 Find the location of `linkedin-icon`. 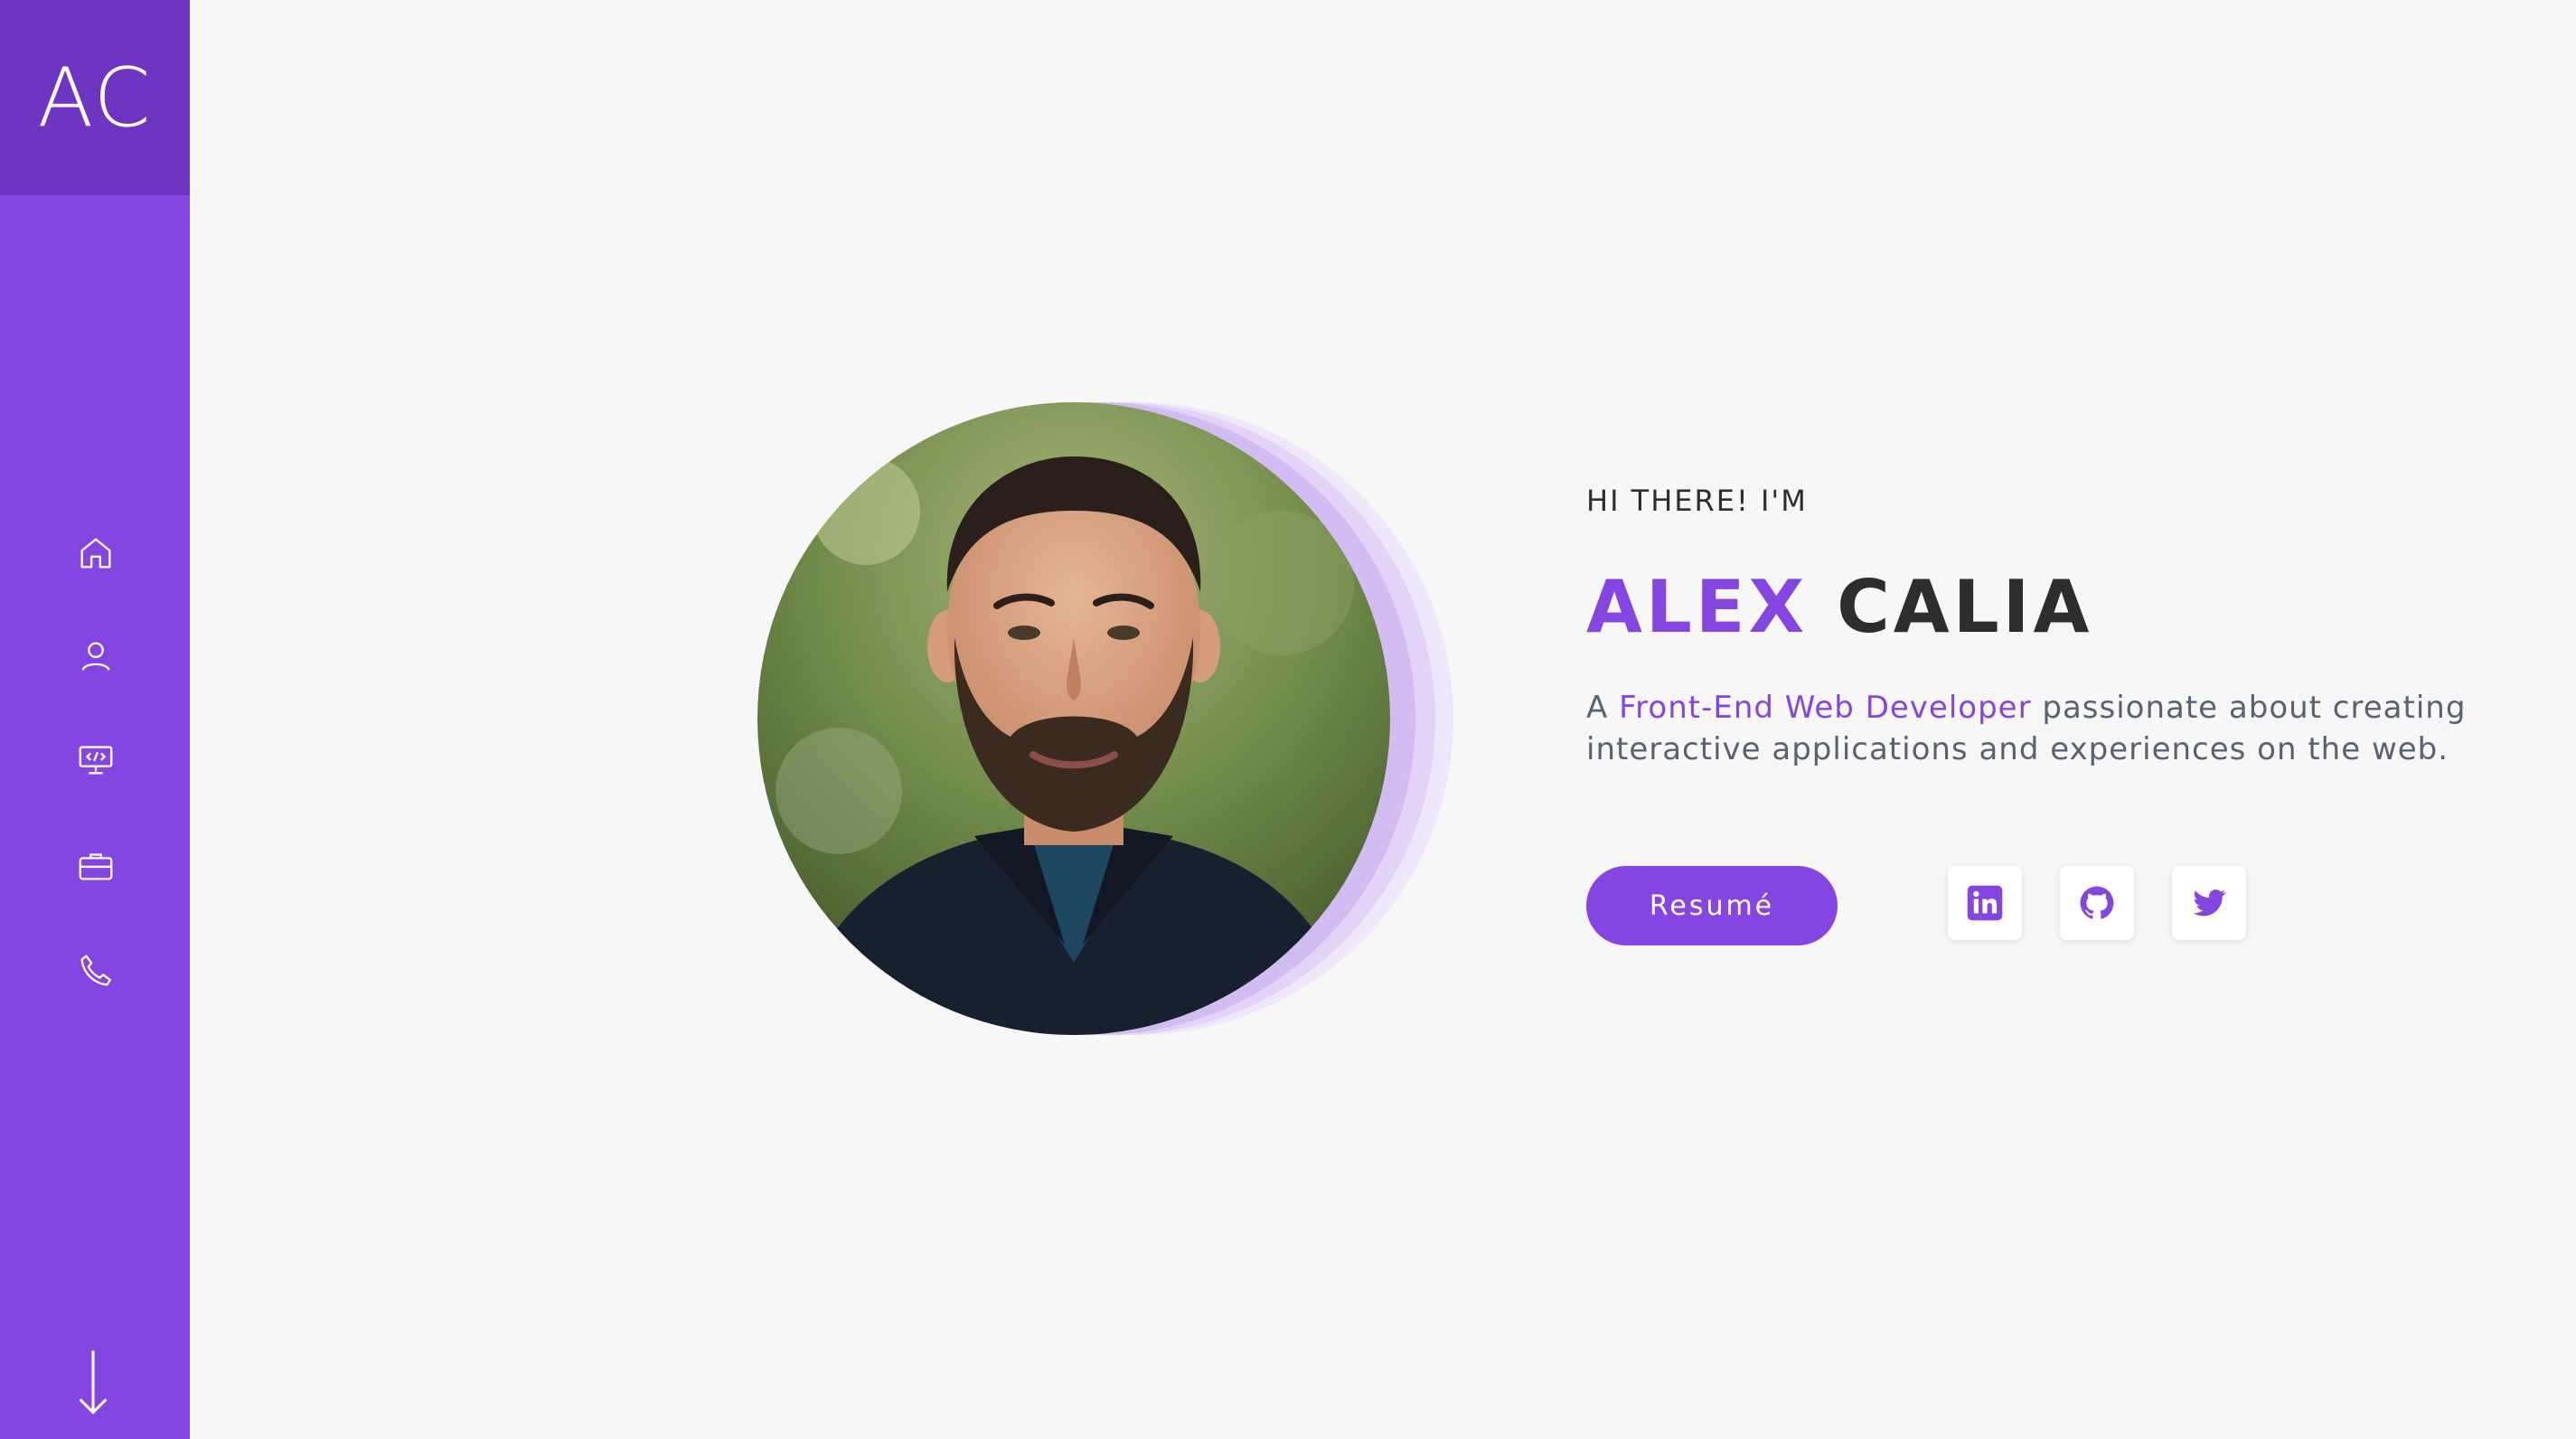

linkedin-icon is located at coordinates (1985, 903).